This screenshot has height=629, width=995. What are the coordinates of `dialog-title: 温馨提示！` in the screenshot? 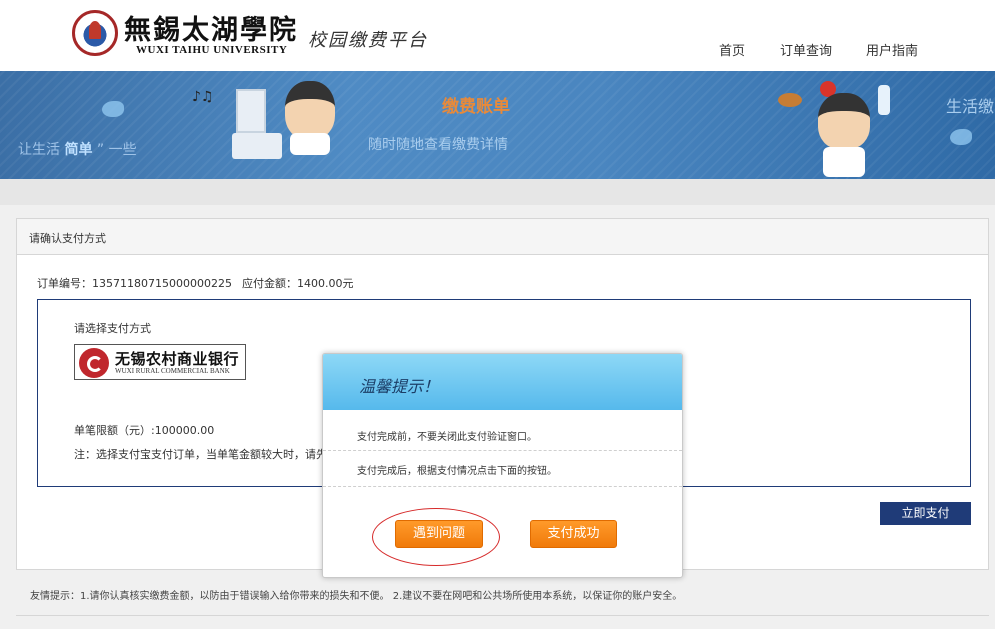 It's located at (399, 386).